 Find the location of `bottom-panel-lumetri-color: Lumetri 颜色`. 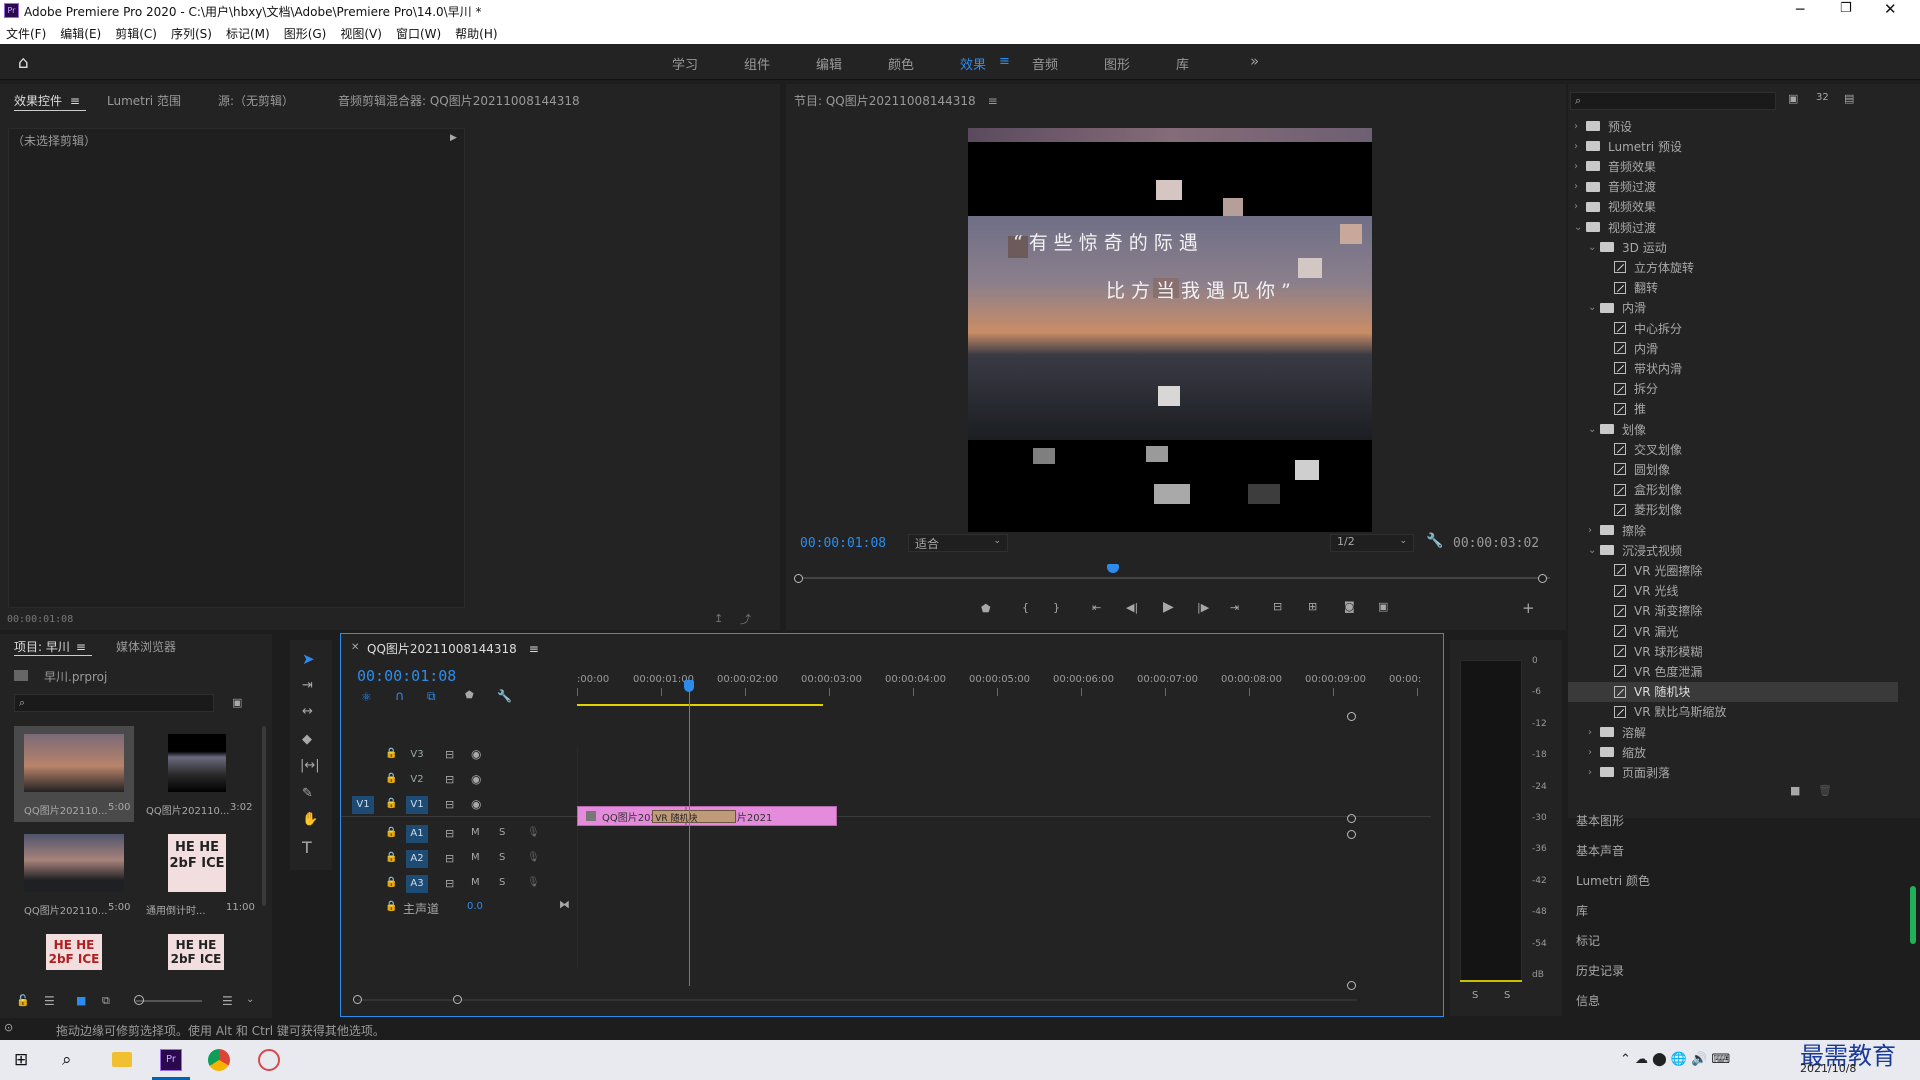

bottom-panel-lumetri-color: Lumetri 颜色 is located at coordinates (1613, 880).